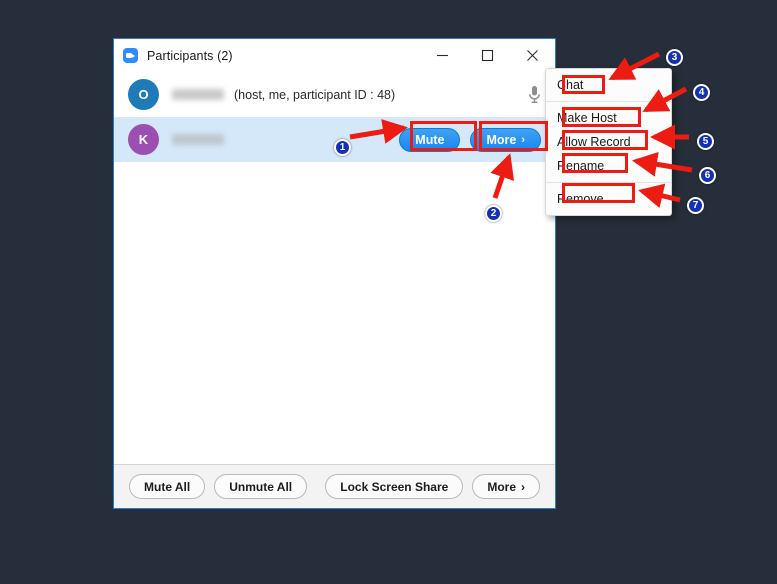 Image resolution: width=777 pixels, height=584 pixels. Describe the element at coordinates (143, 139) in the screenshot. I see `avatar: K` at that location.